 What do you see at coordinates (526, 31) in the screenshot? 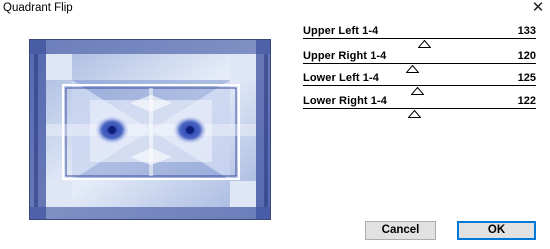
I see `slider-value: 133` at bounding box center [526, 31].